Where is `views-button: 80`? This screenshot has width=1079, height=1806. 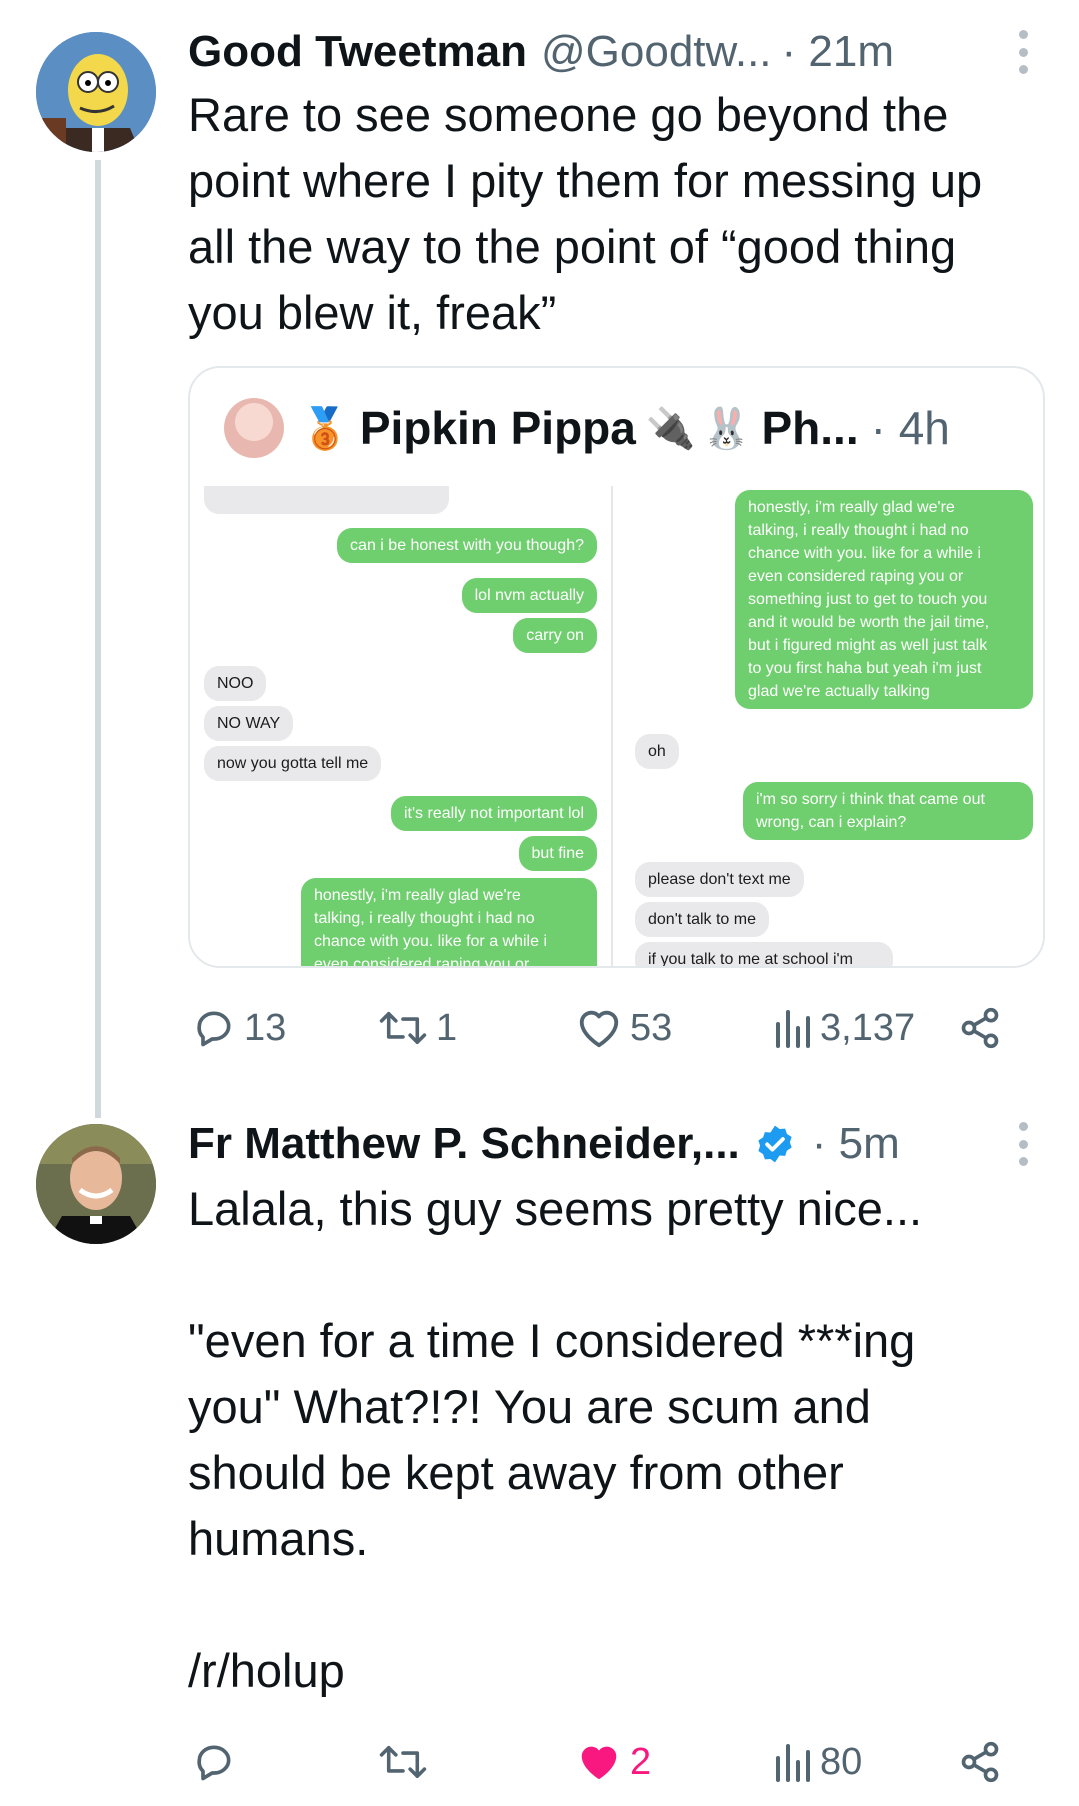
views-button: 80 is located at coordinates (817, 1762).